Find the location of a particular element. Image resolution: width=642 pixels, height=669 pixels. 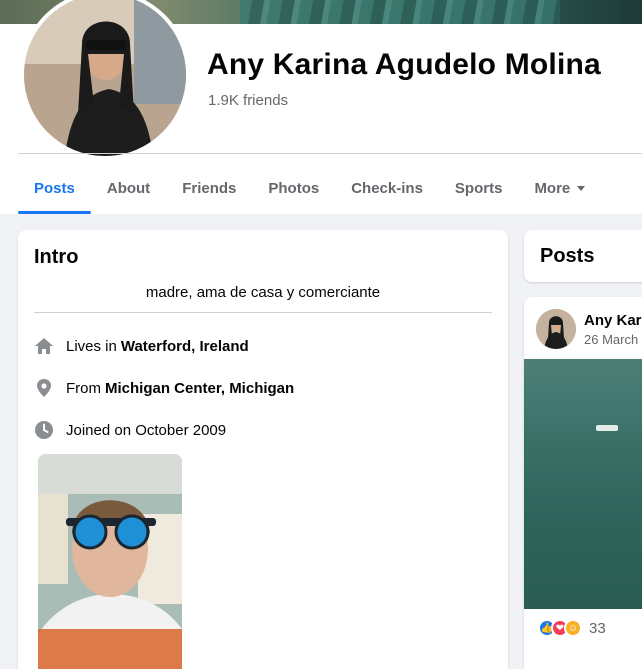

post-reactions: 👍 ❤ ☺ 33 is located at coordinates (572, 628).